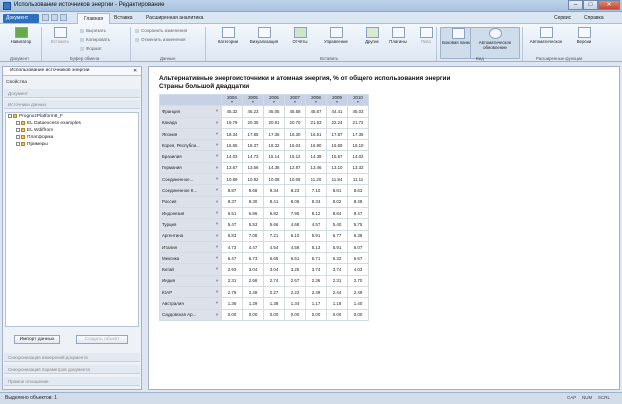 This screenshot has width=622, height=404. What do you see at coordinates (72, 71) in the screenshot?
I see `document-tab: Использование источников энергии` at bounding box center [72, 71].